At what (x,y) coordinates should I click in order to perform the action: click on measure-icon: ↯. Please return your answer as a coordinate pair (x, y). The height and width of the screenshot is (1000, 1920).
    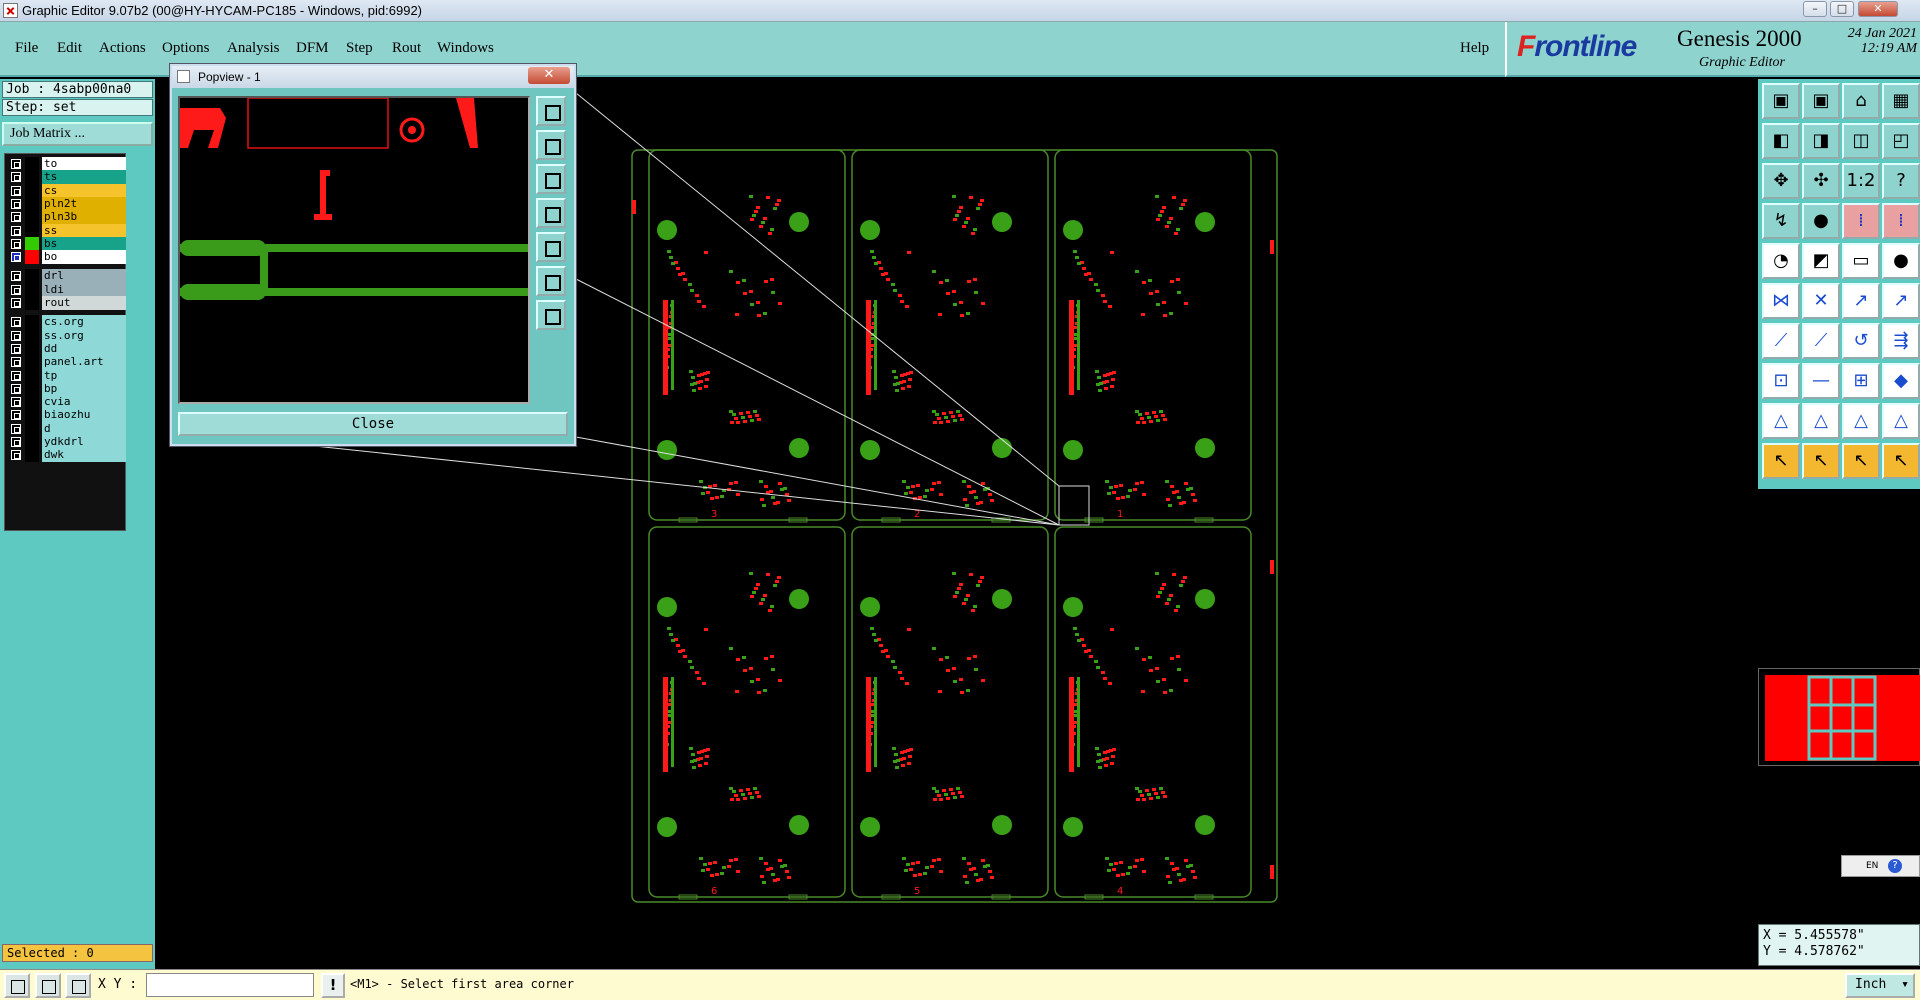
    Looking at the image, I should click on (1781, 221).